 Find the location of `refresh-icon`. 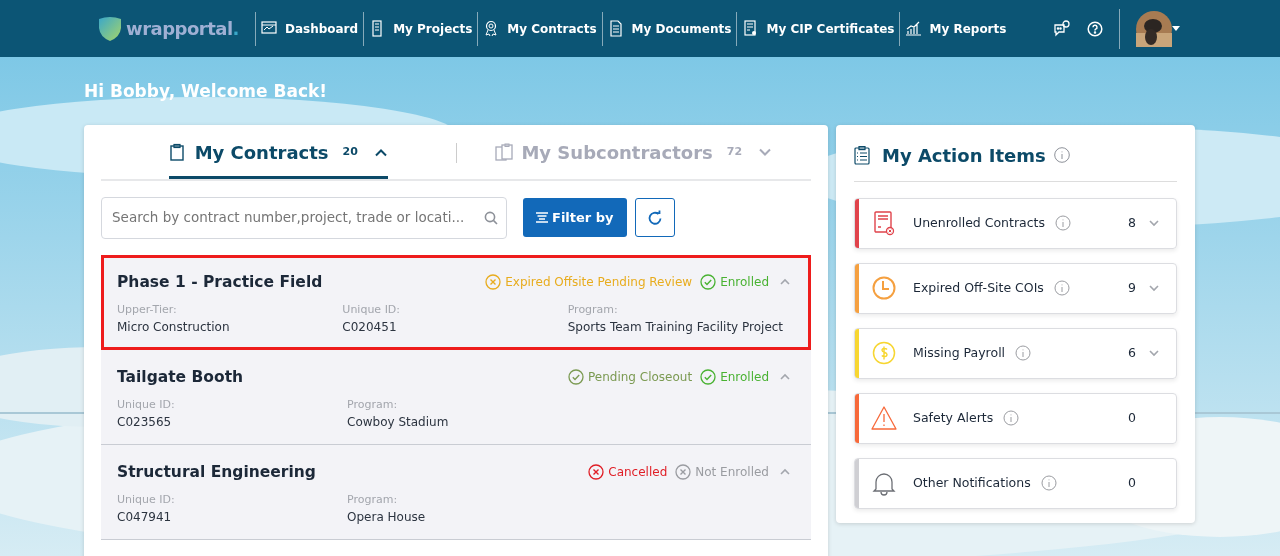

refresh-icon is located at coordinates (654, 217).